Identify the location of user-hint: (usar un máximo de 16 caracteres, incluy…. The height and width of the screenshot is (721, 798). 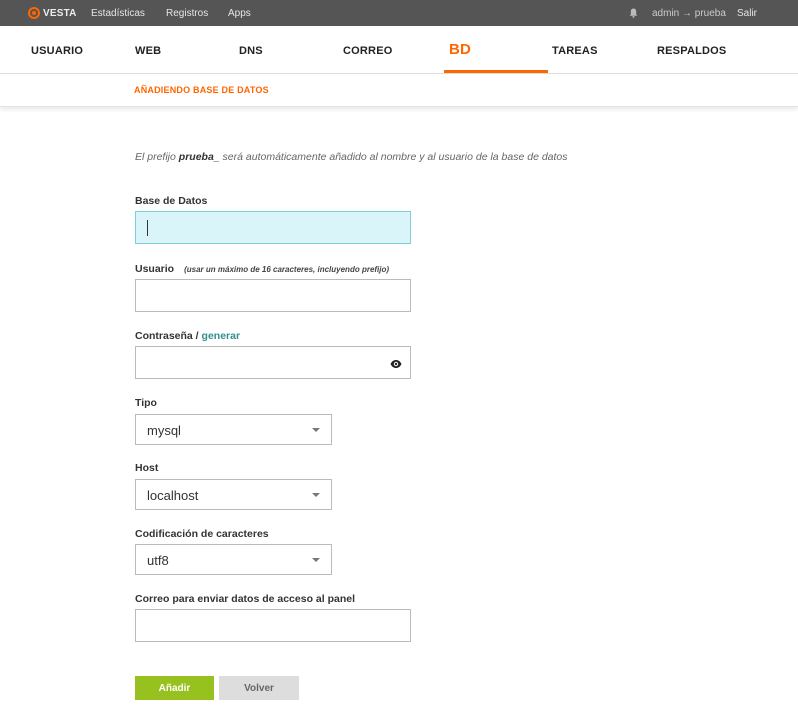
(287, 269).